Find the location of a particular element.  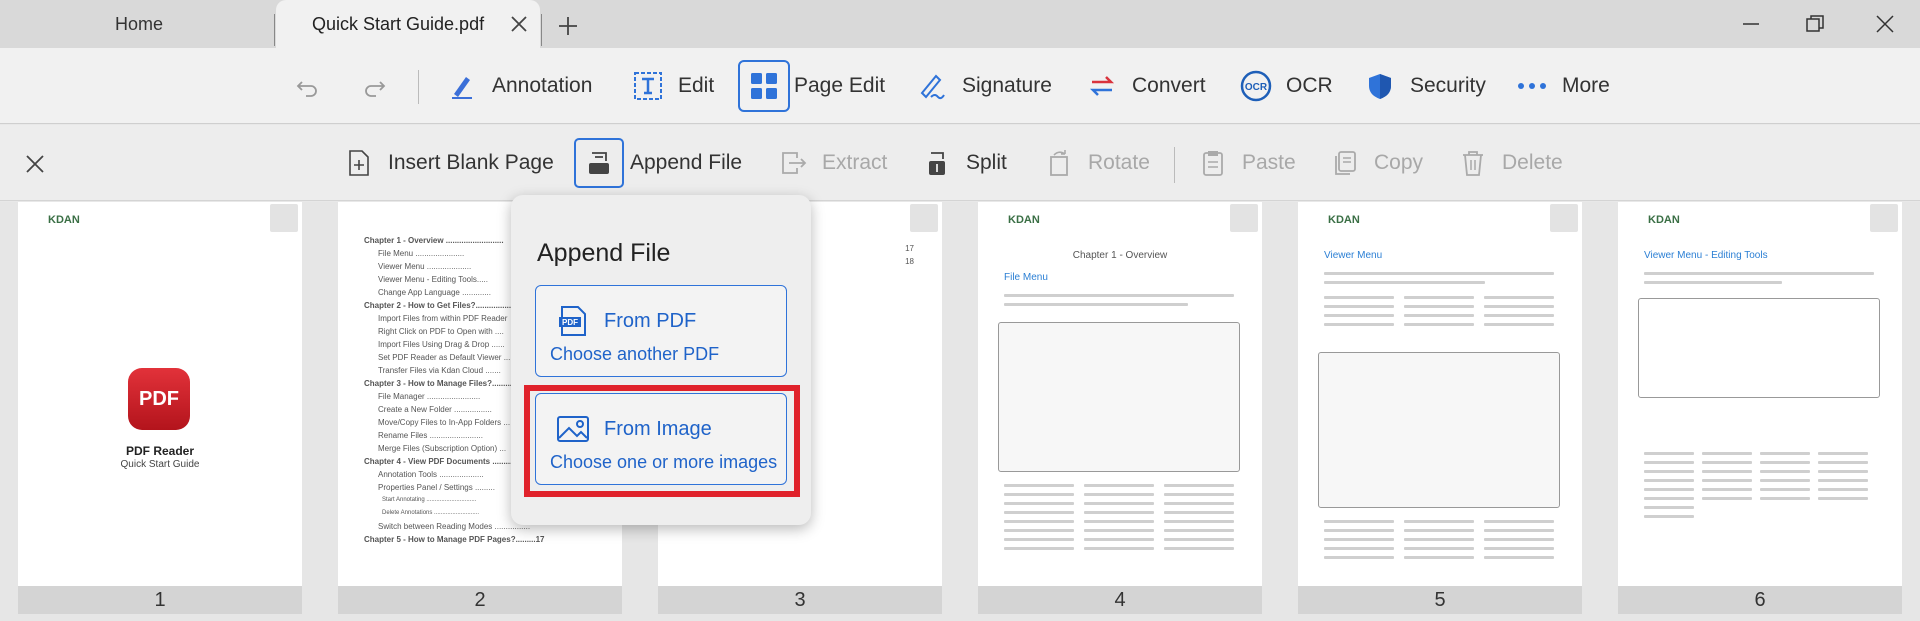

close-tab-icon is located at coordinates (519, 24).